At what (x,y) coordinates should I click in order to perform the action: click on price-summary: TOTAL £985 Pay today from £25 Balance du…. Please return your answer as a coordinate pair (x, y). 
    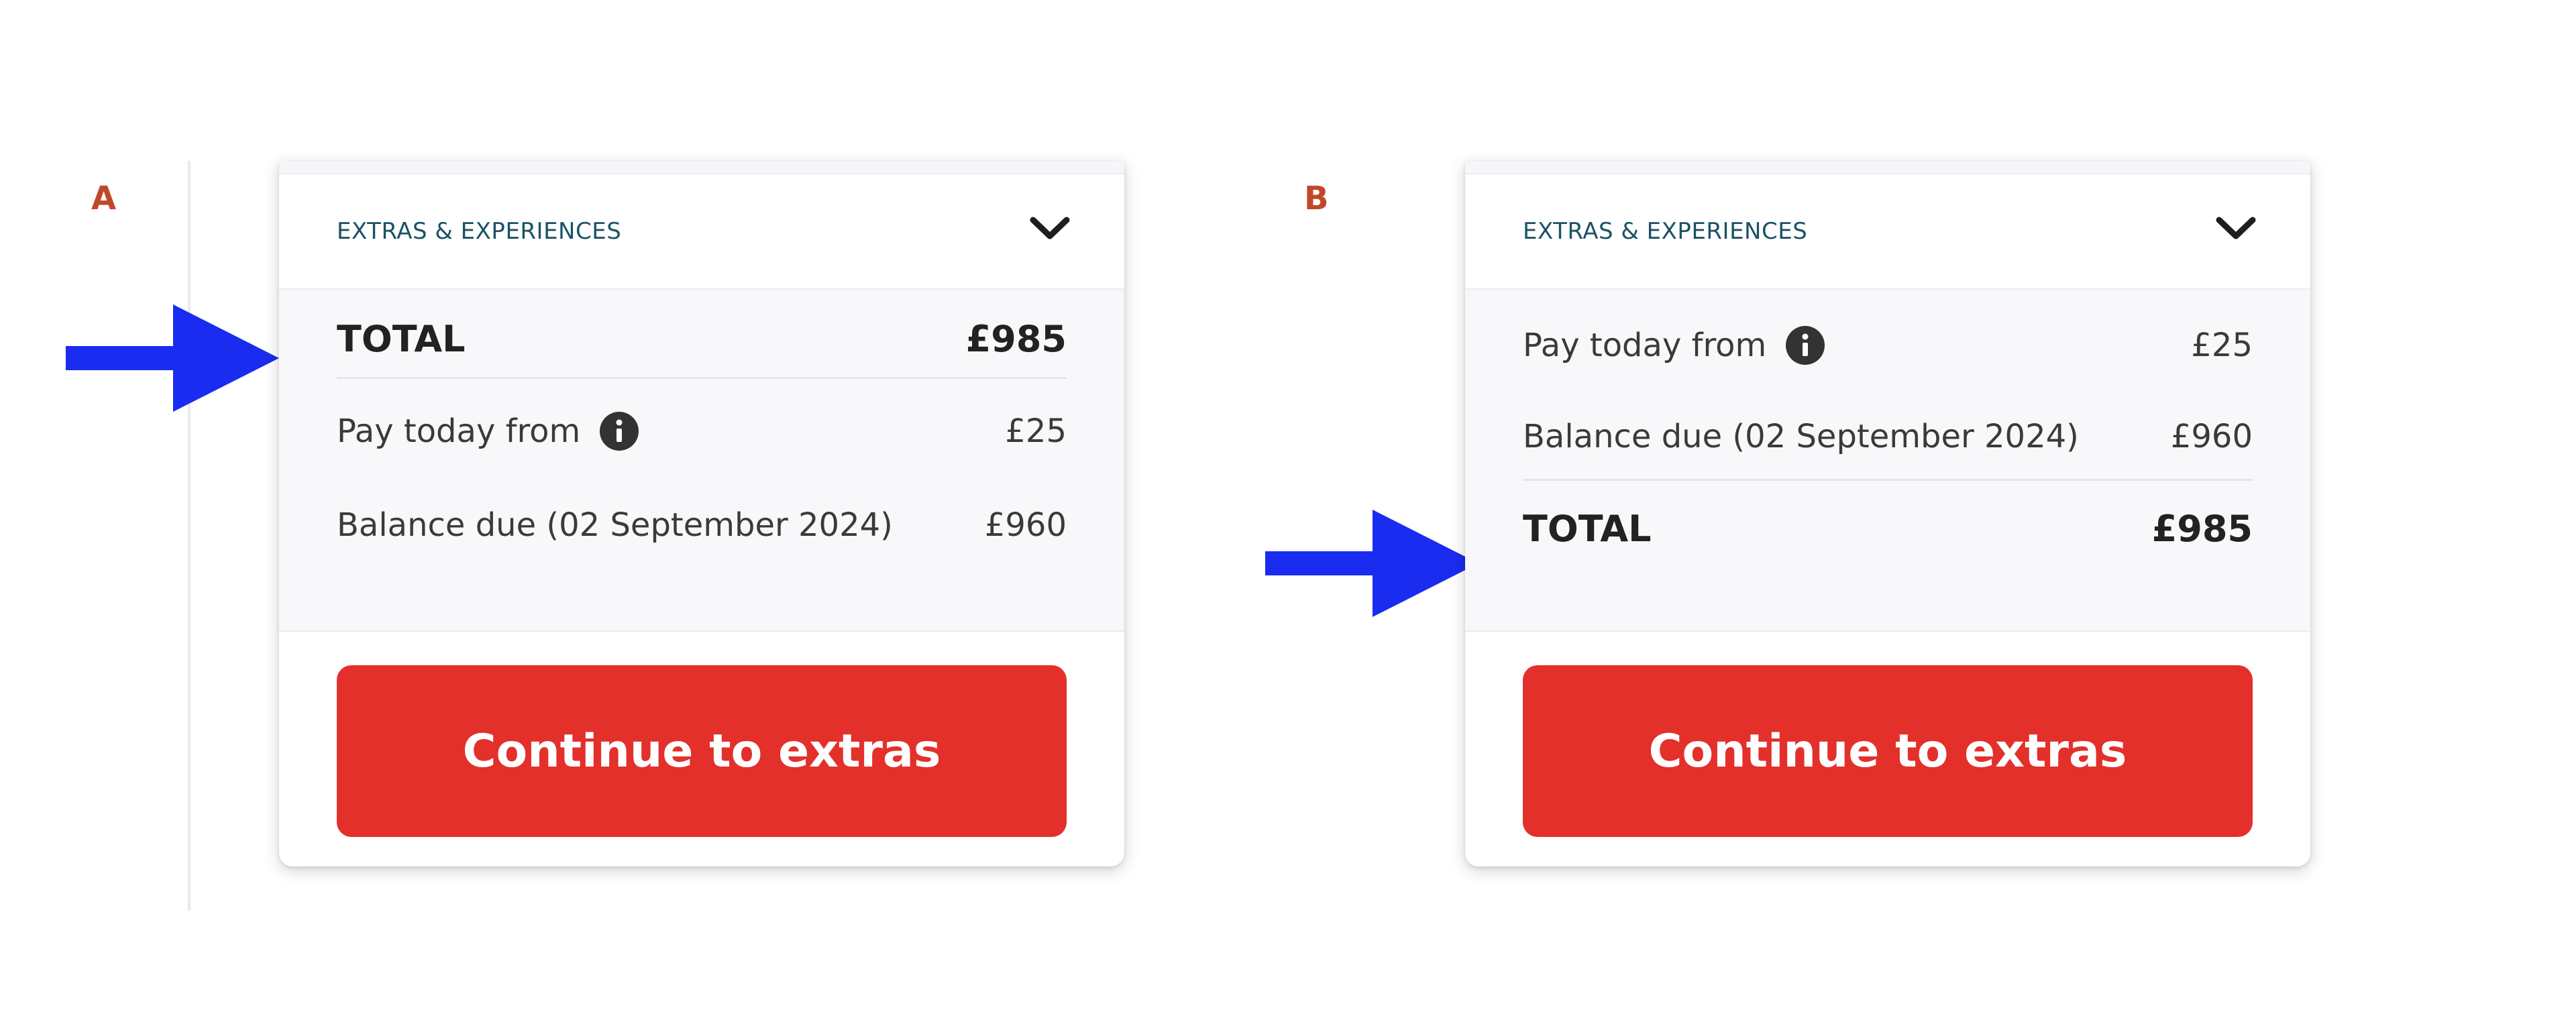
    Looking at the image, I should click on (701, 461).